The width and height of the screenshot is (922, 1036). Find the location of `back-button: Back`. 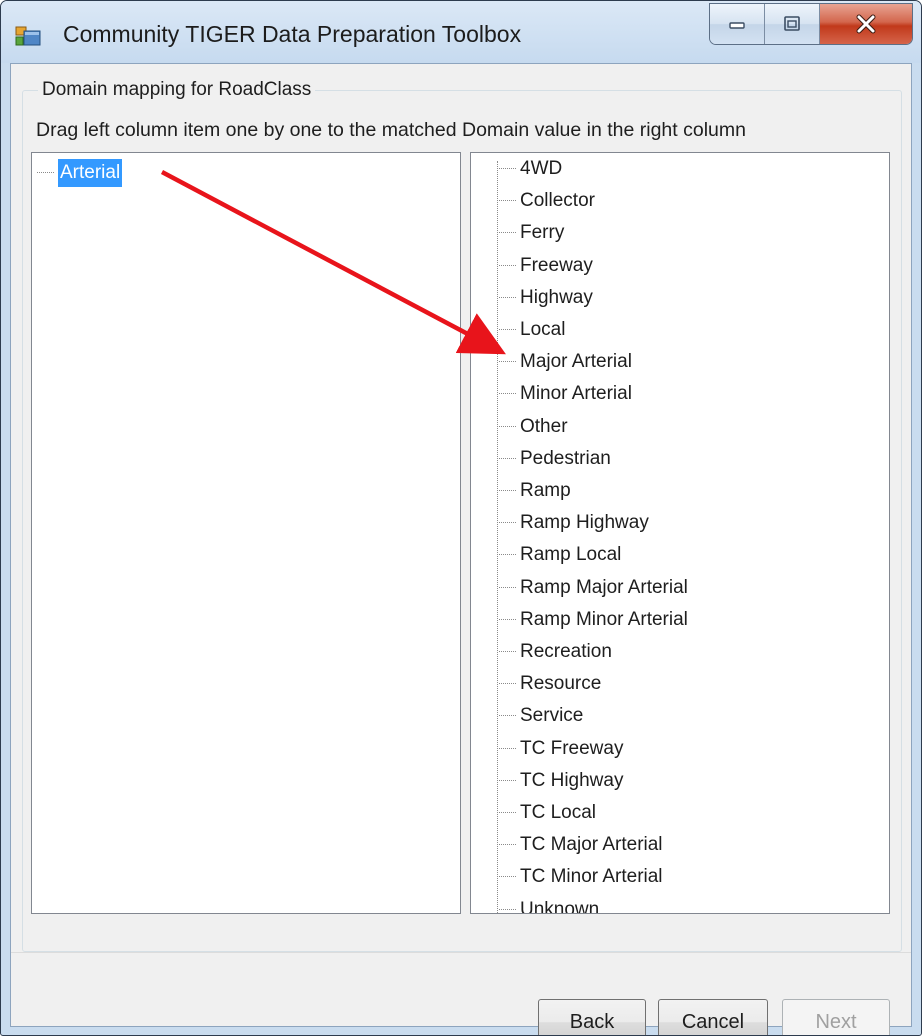

back-button: Back is located at coordinates (592, 1017).